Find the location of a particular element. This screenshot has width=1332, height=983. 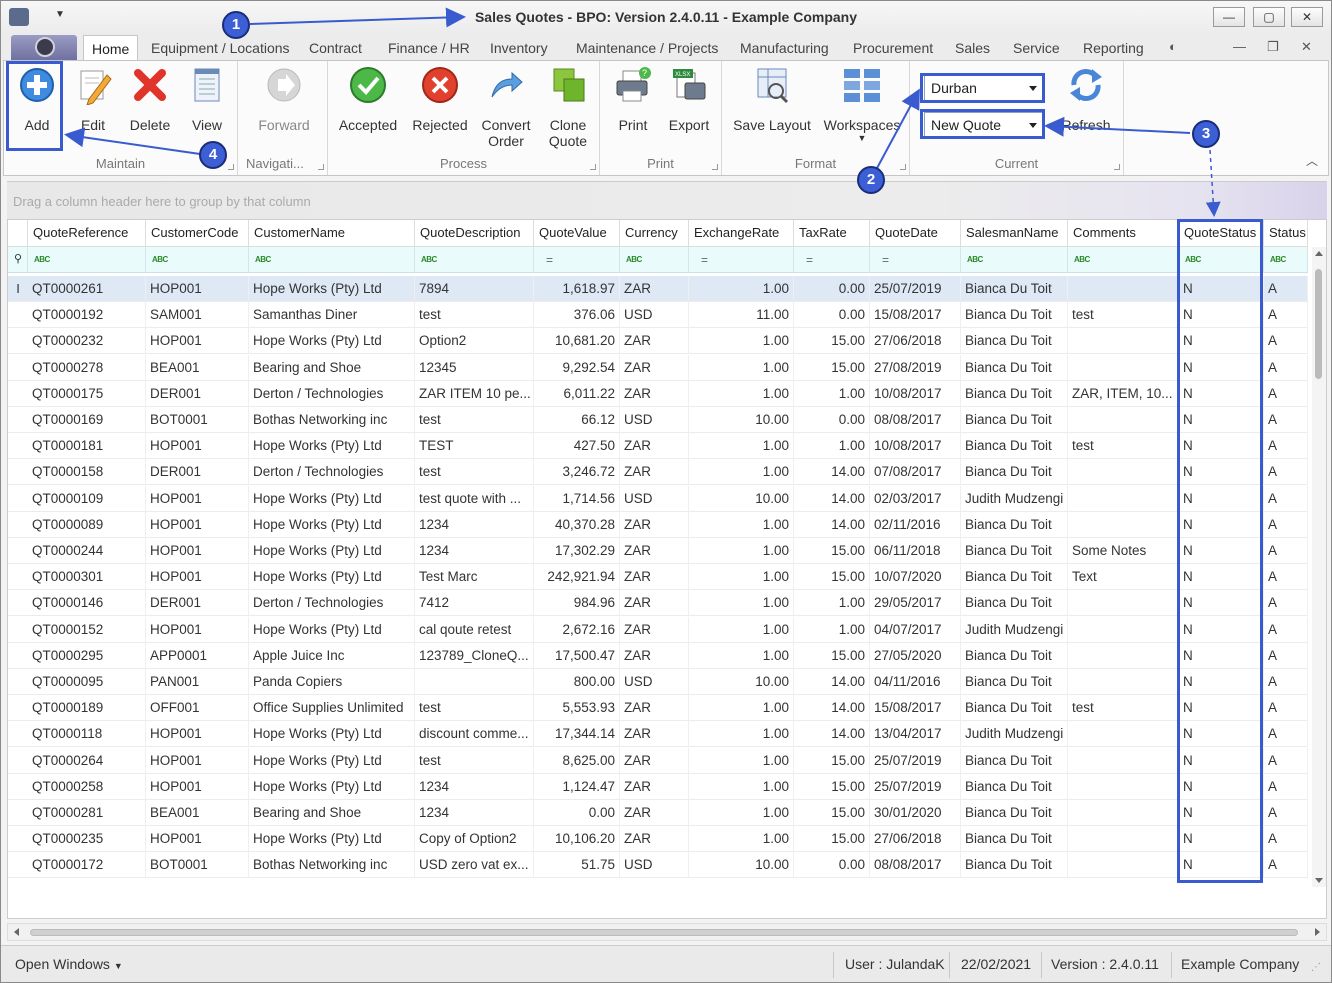

cell-quote-reference: QT0000181 is located at coordinates (87, 446).